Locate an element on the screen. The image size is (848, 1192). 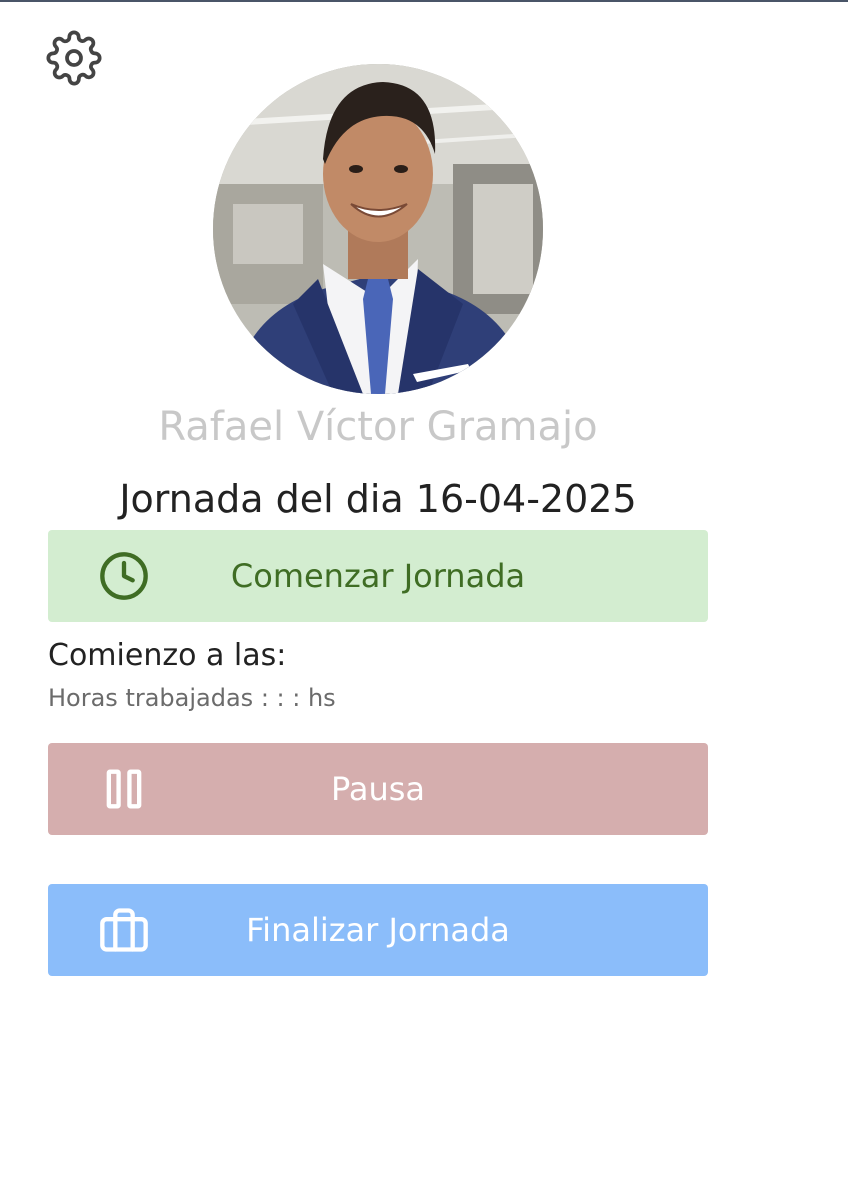
pause-label: Pausa is located at coordinates (378, 789).